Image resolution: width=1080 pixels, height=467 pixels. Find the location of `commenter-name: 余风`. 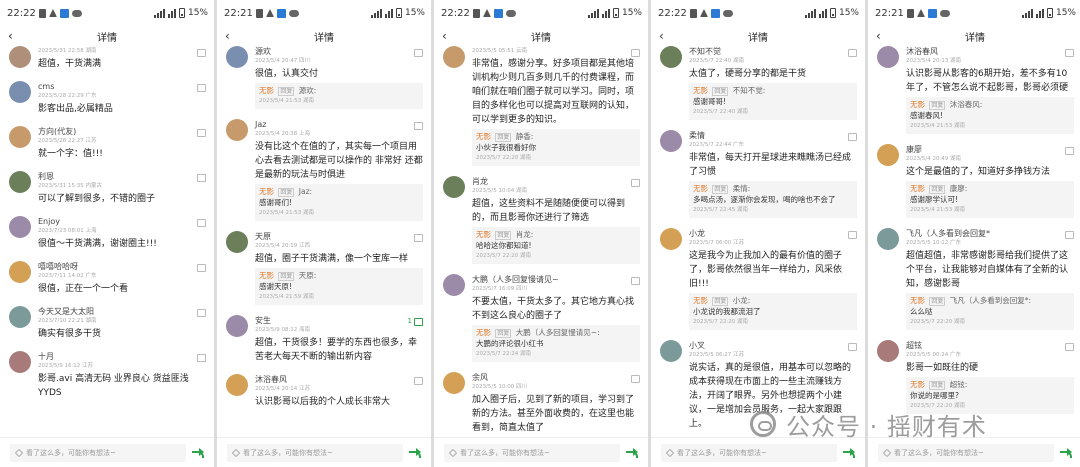

commenter-name: 余风 is located at coordinates (556, 377).